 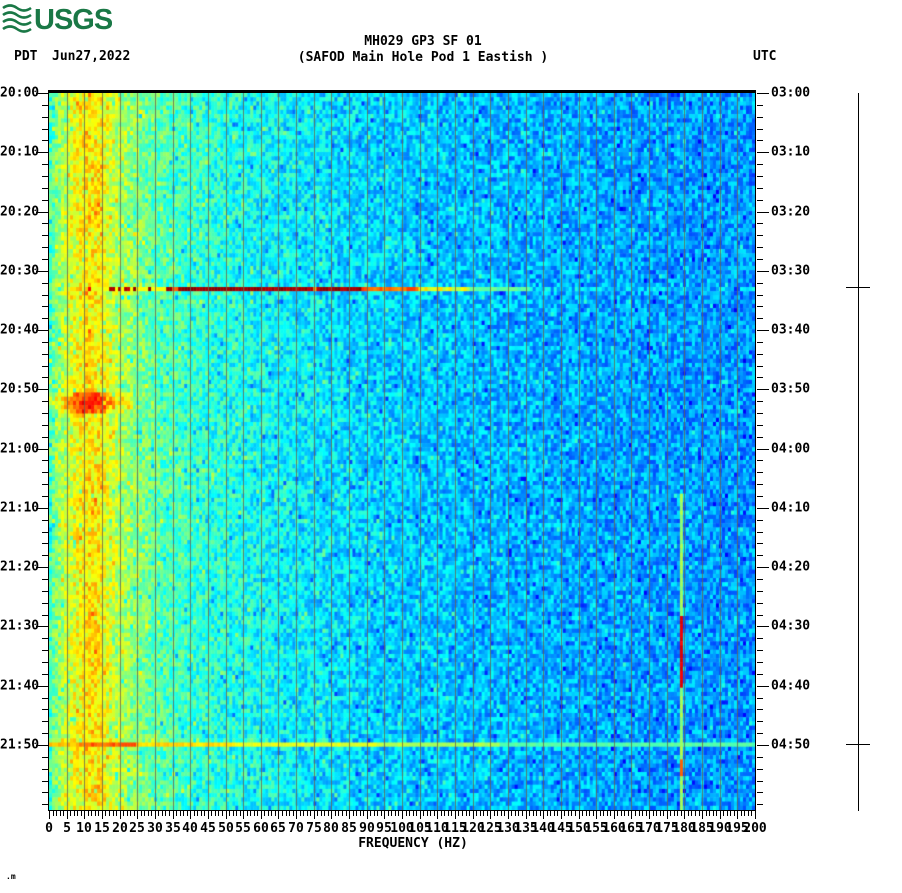 I want to click on y-right-tick-label: 03:30, so click(x=791, y=271).